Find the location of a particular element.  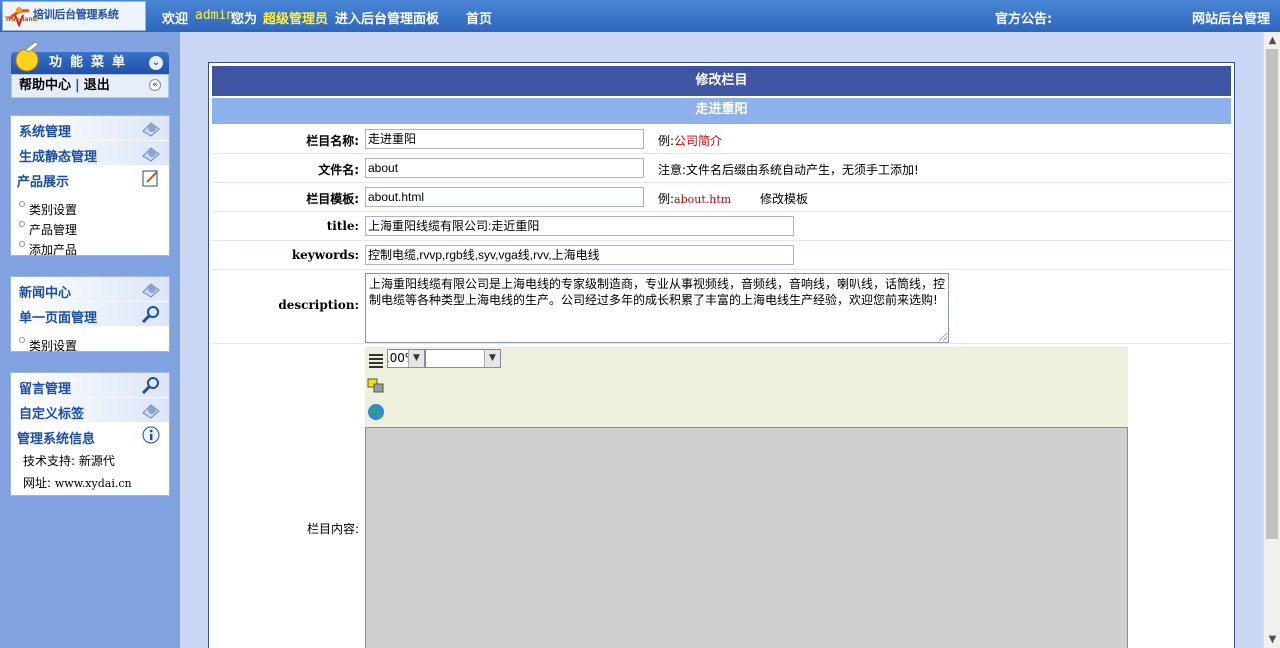

row-column-name: 栏目名称: 走进重阳 例:公司简介 is located at coordinates (721, 139).